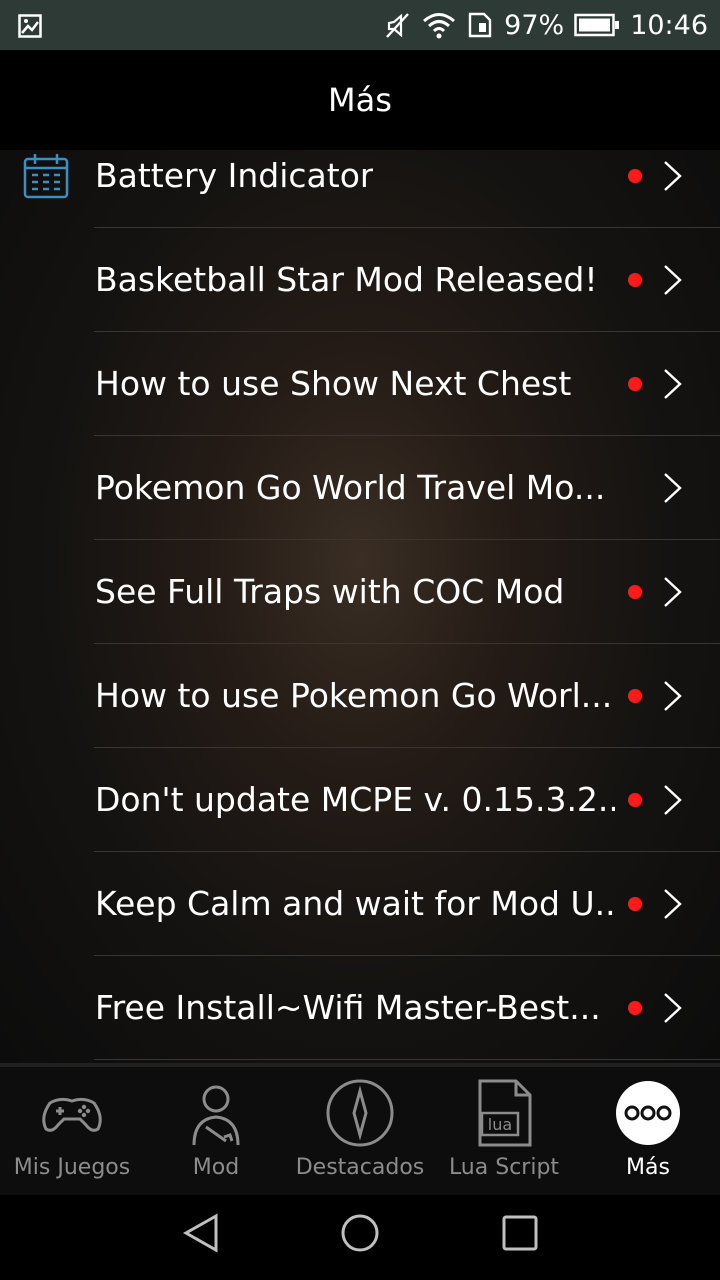  I want to click on list-item-title: Battery Indicator, so click(234, 175).